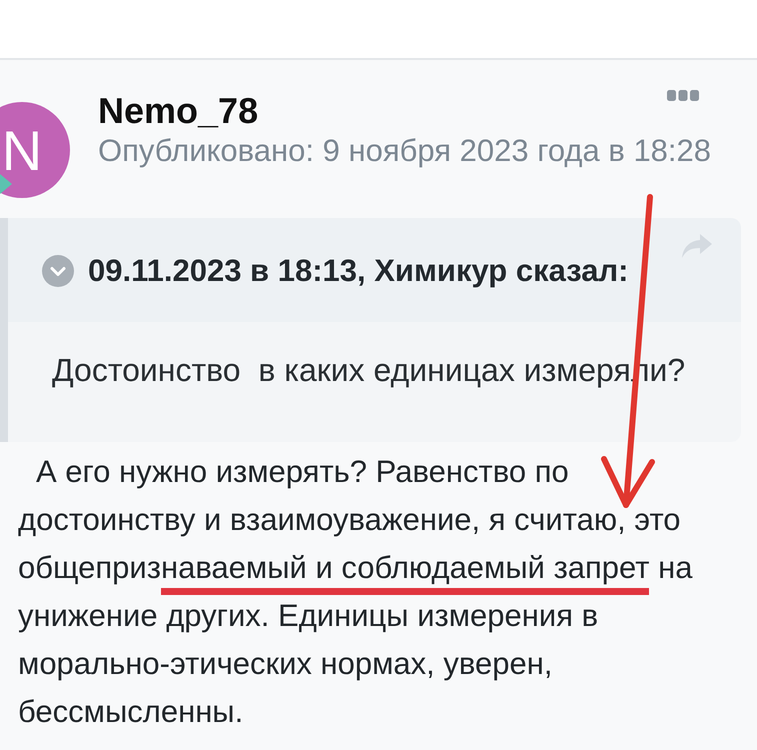 Image resolution: width=757 pixels, height=750 pixels. I want to click on badge-icon, so click(6, 184).